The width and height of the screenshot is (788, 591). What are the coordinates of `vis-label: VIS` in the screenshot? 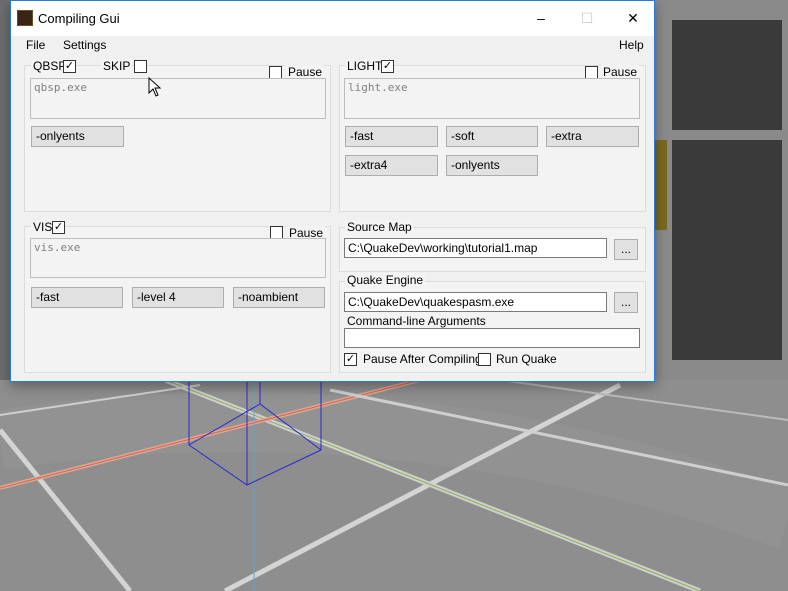 It's located at (43, 227).